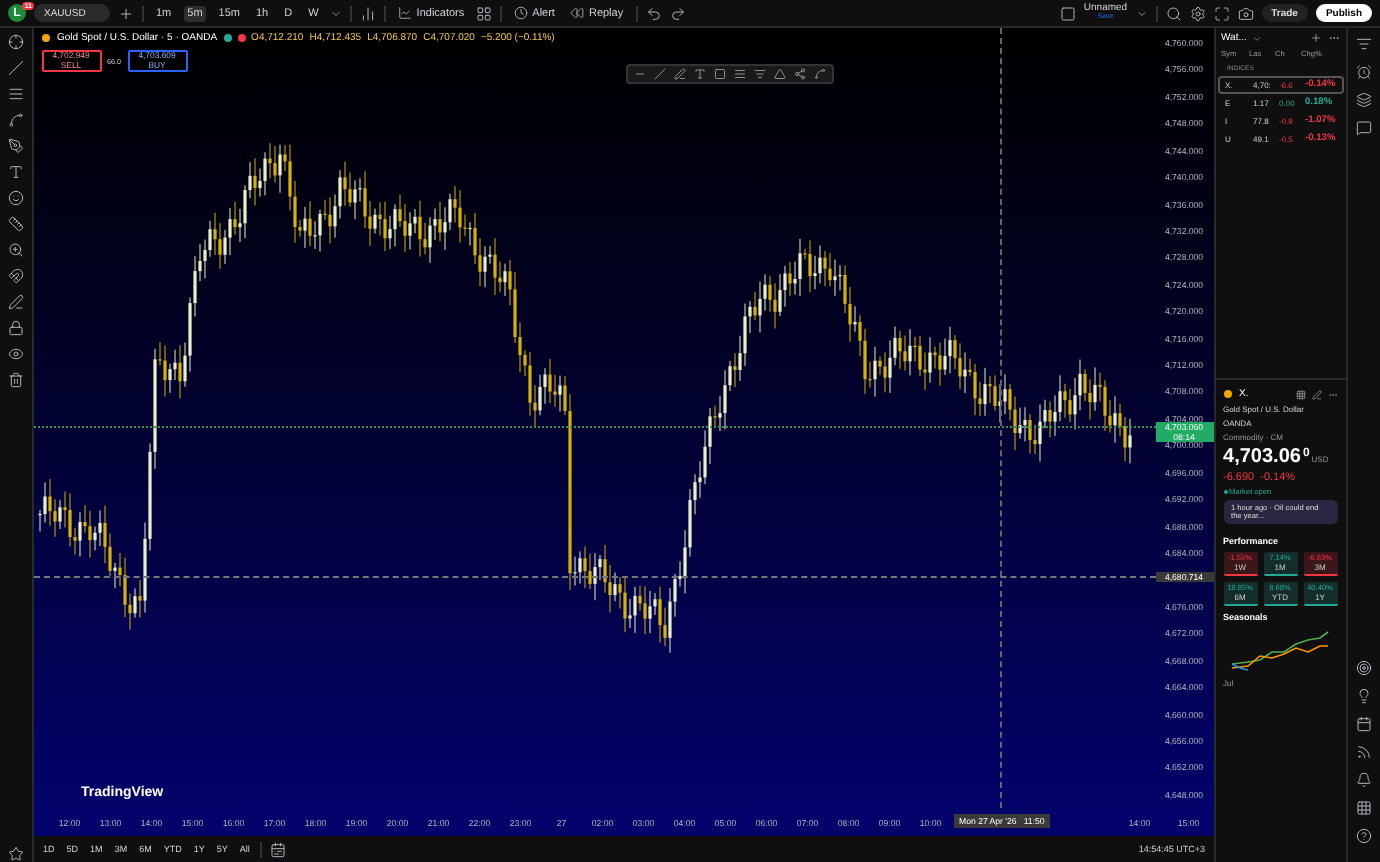 The image size is (1380, 862). I want to click on add-symbol-icon, so click(126, 13).